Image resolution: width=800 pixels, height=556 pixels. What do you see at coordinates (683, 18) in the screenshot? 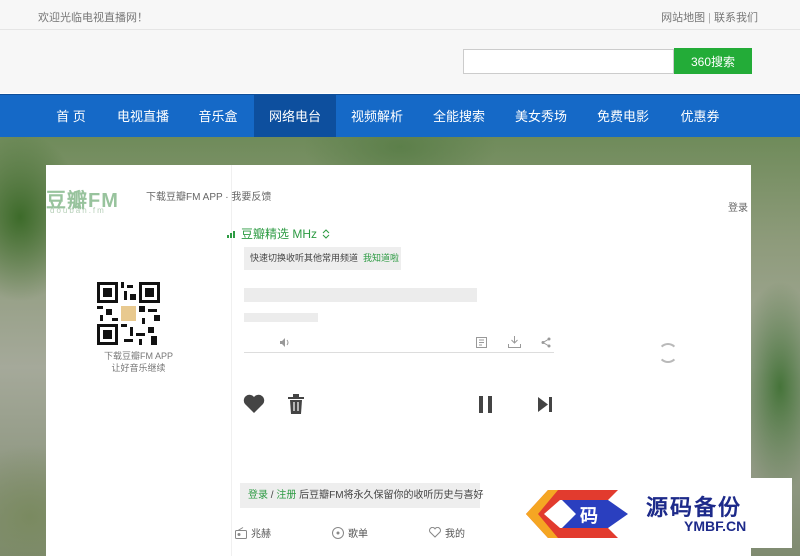
I see `sitemap-link: 网站地图` at bounding box center [683, 18].